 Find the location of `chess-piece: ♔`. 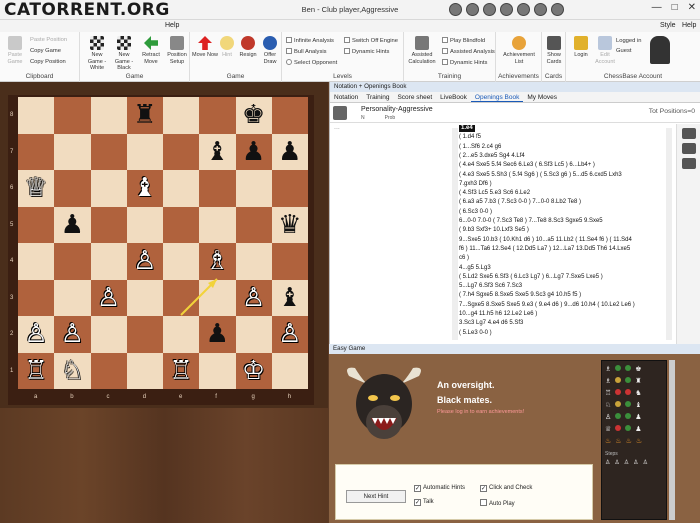

chess-piece: ♔ is located at coordinates (254, 371).